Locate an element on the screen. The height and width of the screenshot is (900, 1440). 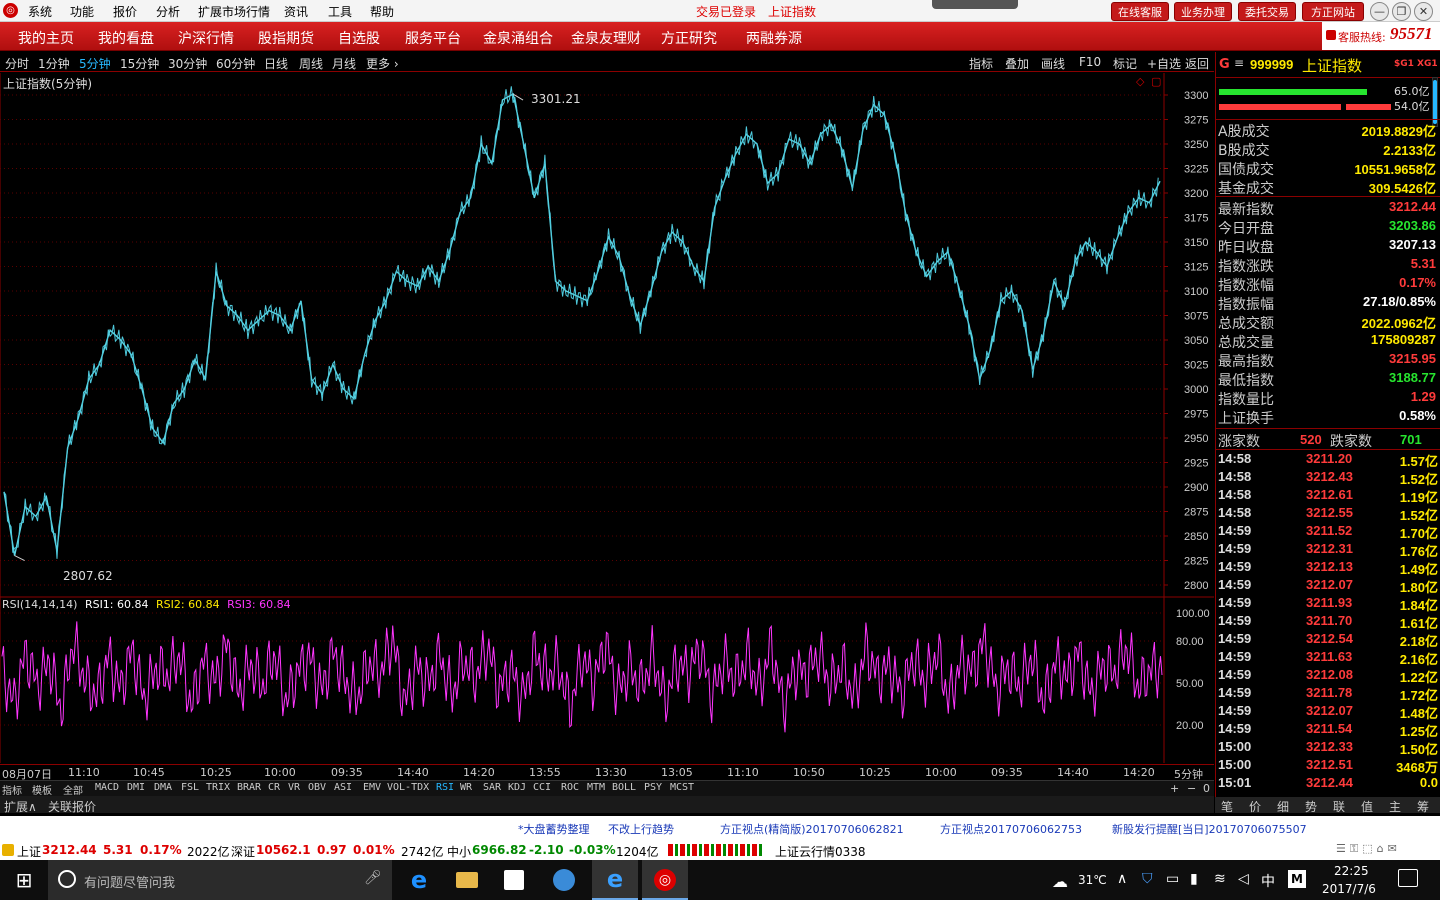
website-button: 方正网站 is located at coordinates (1333, 11).